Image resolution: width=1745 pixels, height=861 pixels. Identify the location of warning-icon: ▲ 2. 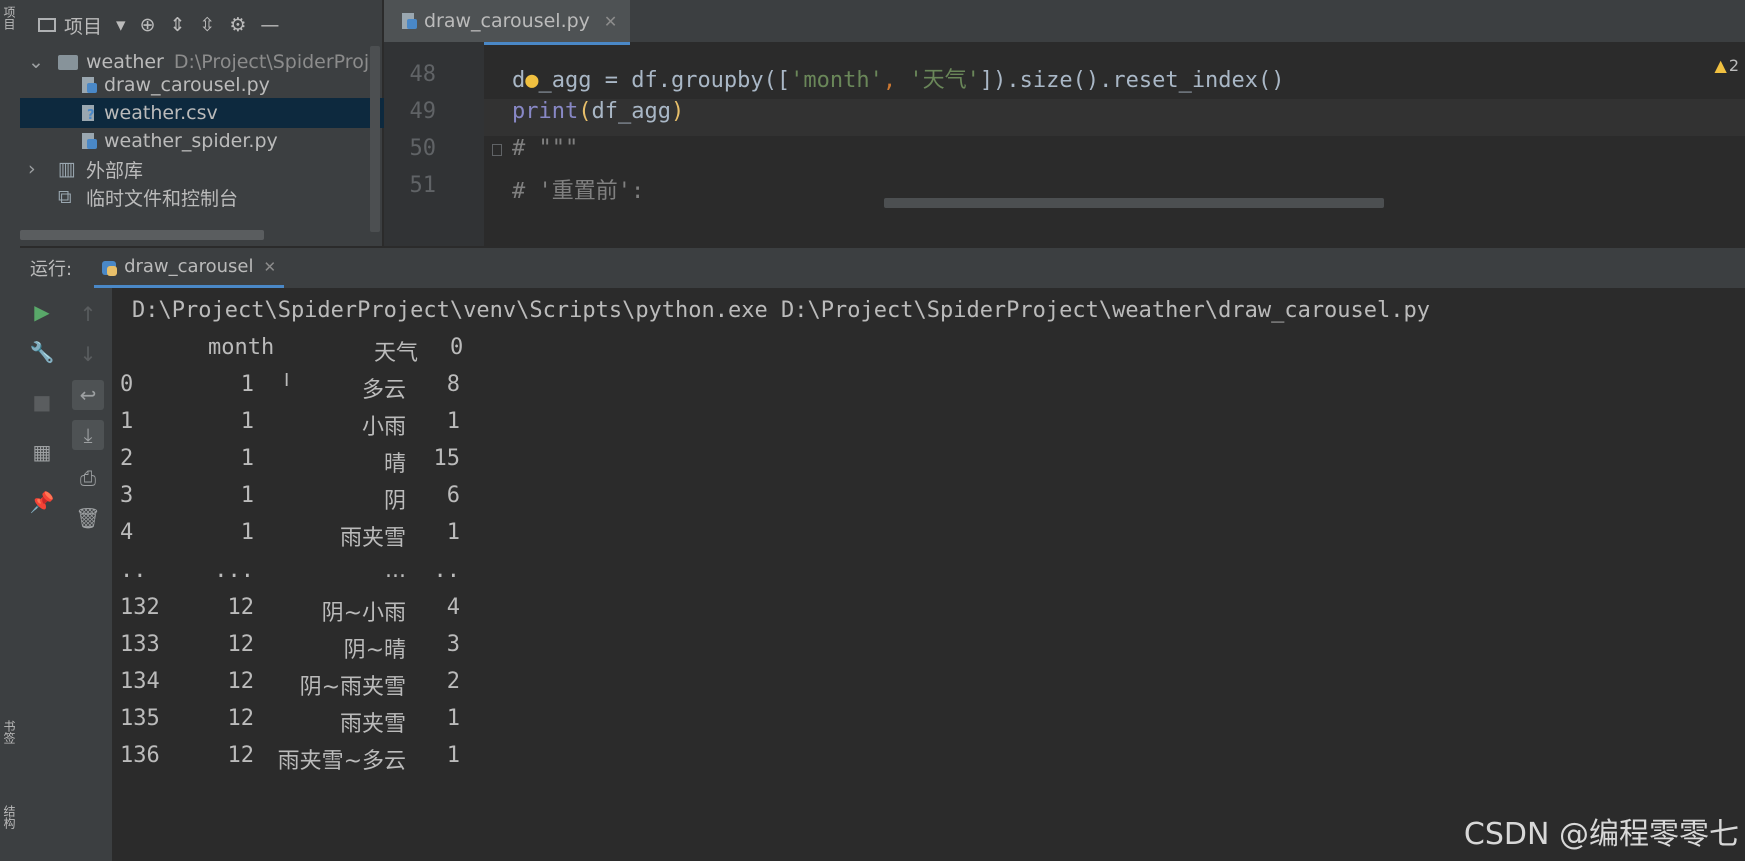
(1727, 65).